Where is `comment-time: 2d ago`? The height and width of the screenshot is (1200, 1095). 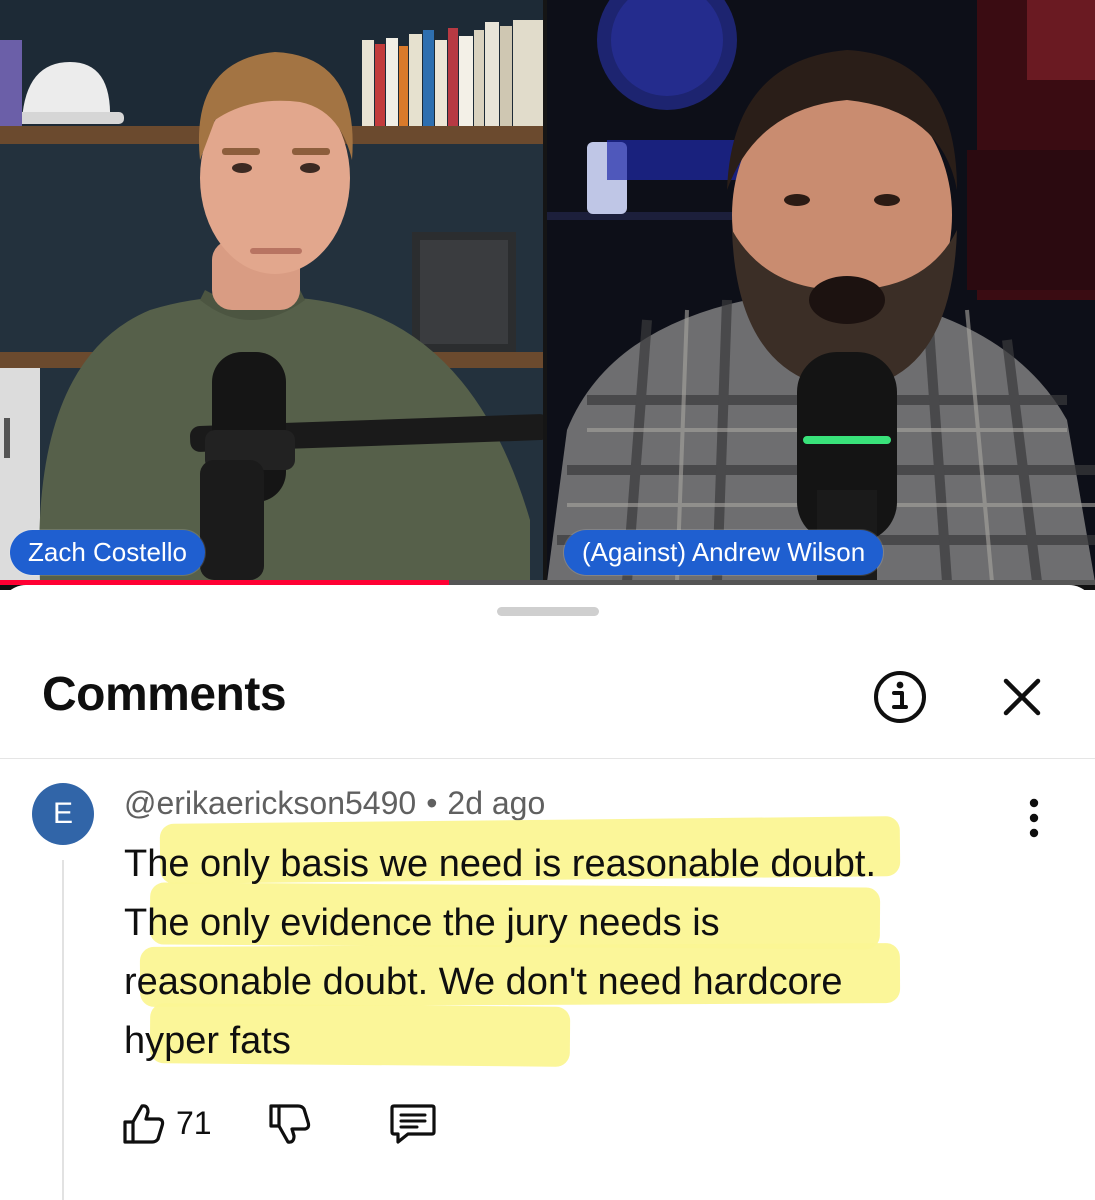
comment-time: 2d ago is located at coordinates (496, 803).